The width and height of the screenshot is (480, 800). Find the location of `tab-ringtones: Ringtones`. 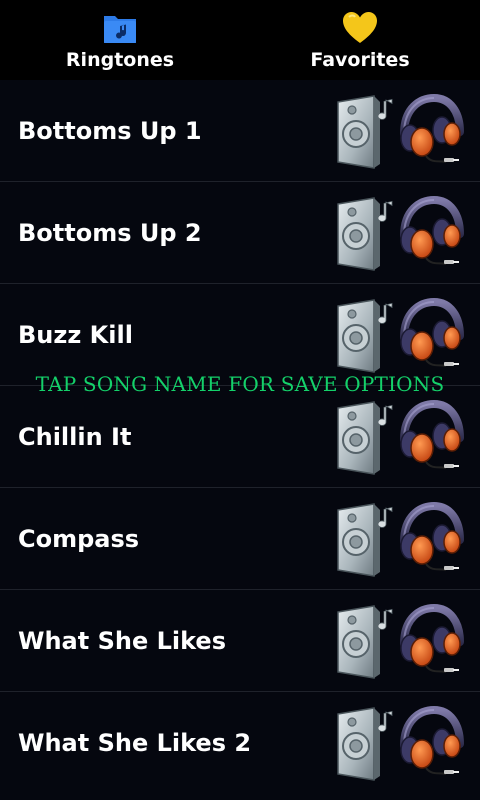

tab-ringtones: Ringtones is located at coordinates (120, 40).